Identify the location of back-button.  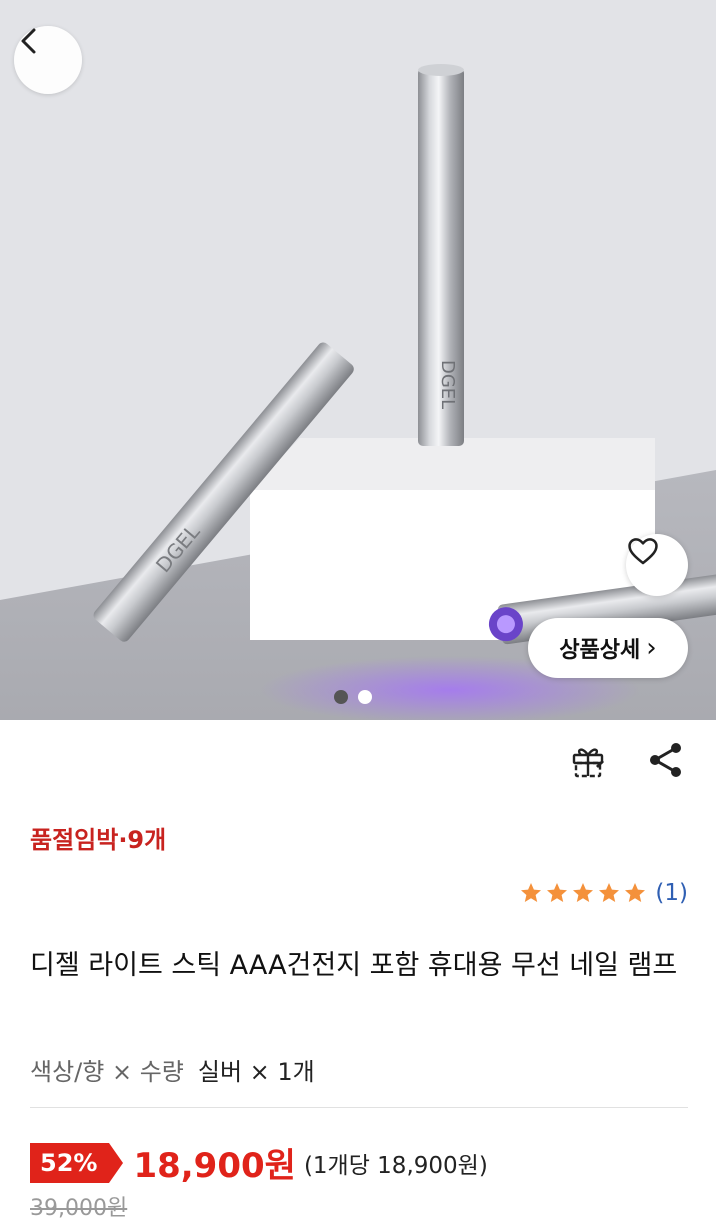
(48, 60).